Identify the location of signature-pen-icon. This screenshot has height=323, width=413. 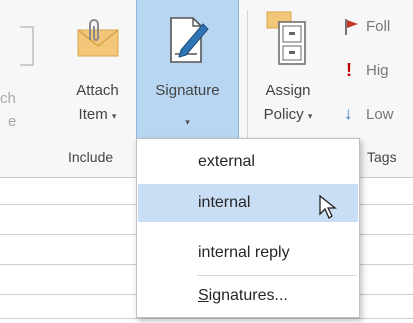
(189, 40).